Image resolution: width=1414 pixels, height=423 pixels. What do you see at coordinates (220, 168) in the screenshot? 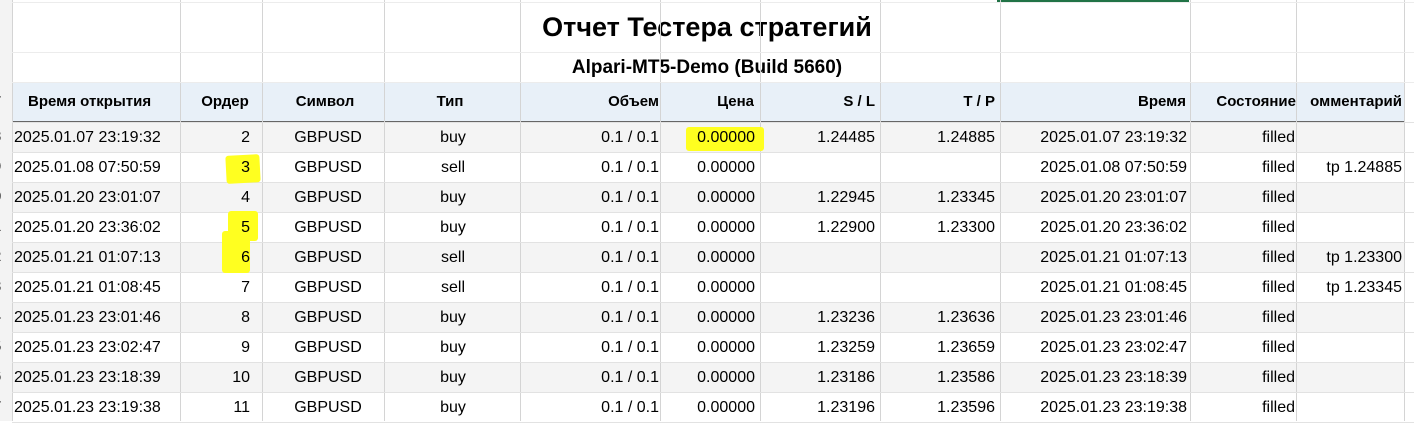
I see `cell-order: 3` at bounding box center [220, 168].